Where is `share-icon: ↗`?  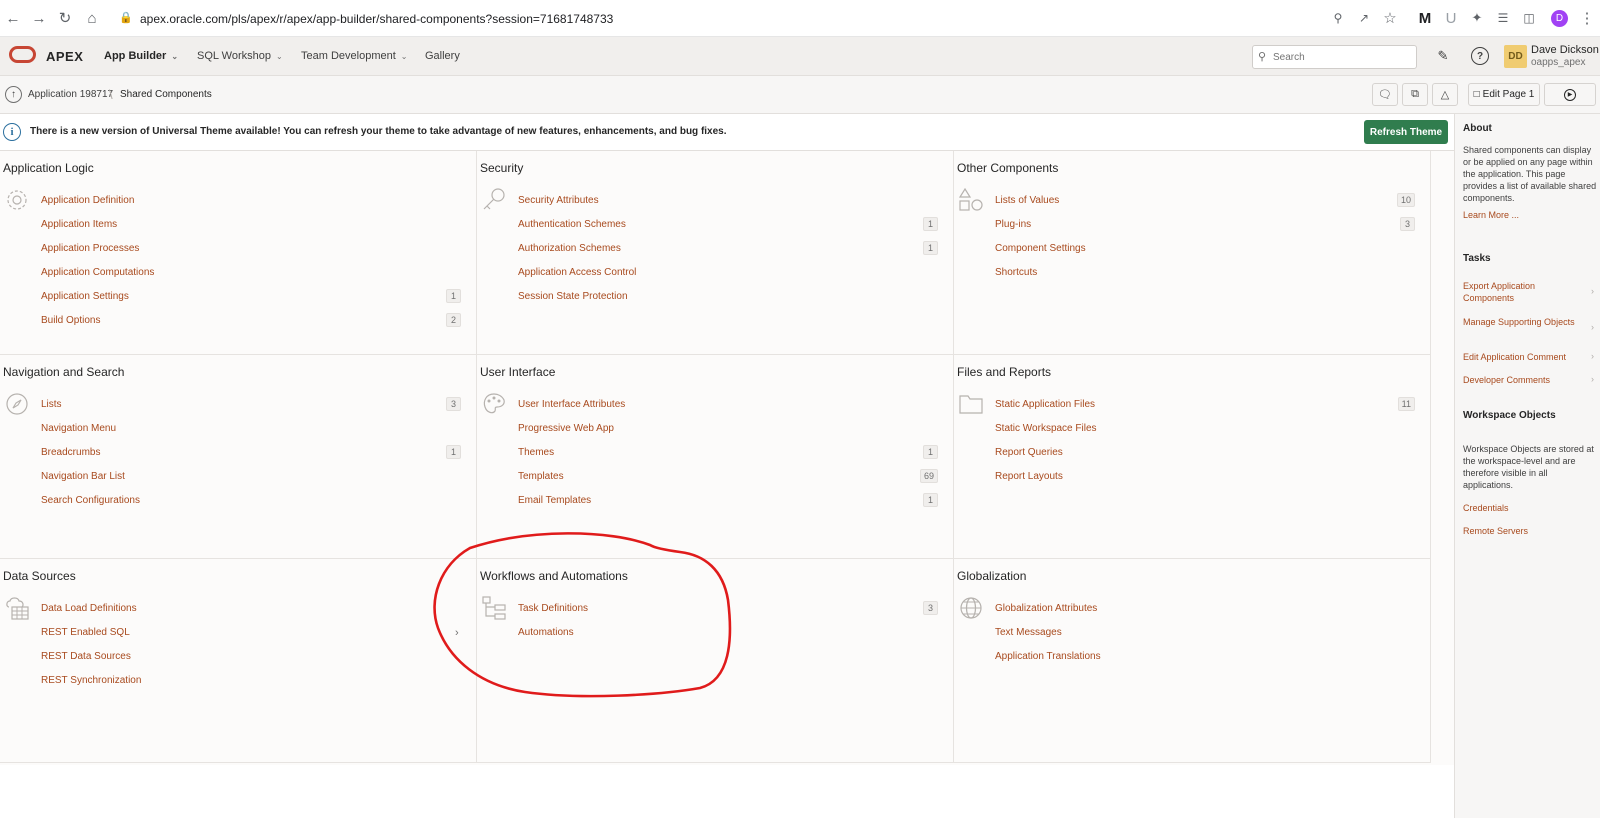
share-icon: ↗ is located at coordinates (1364, 18).